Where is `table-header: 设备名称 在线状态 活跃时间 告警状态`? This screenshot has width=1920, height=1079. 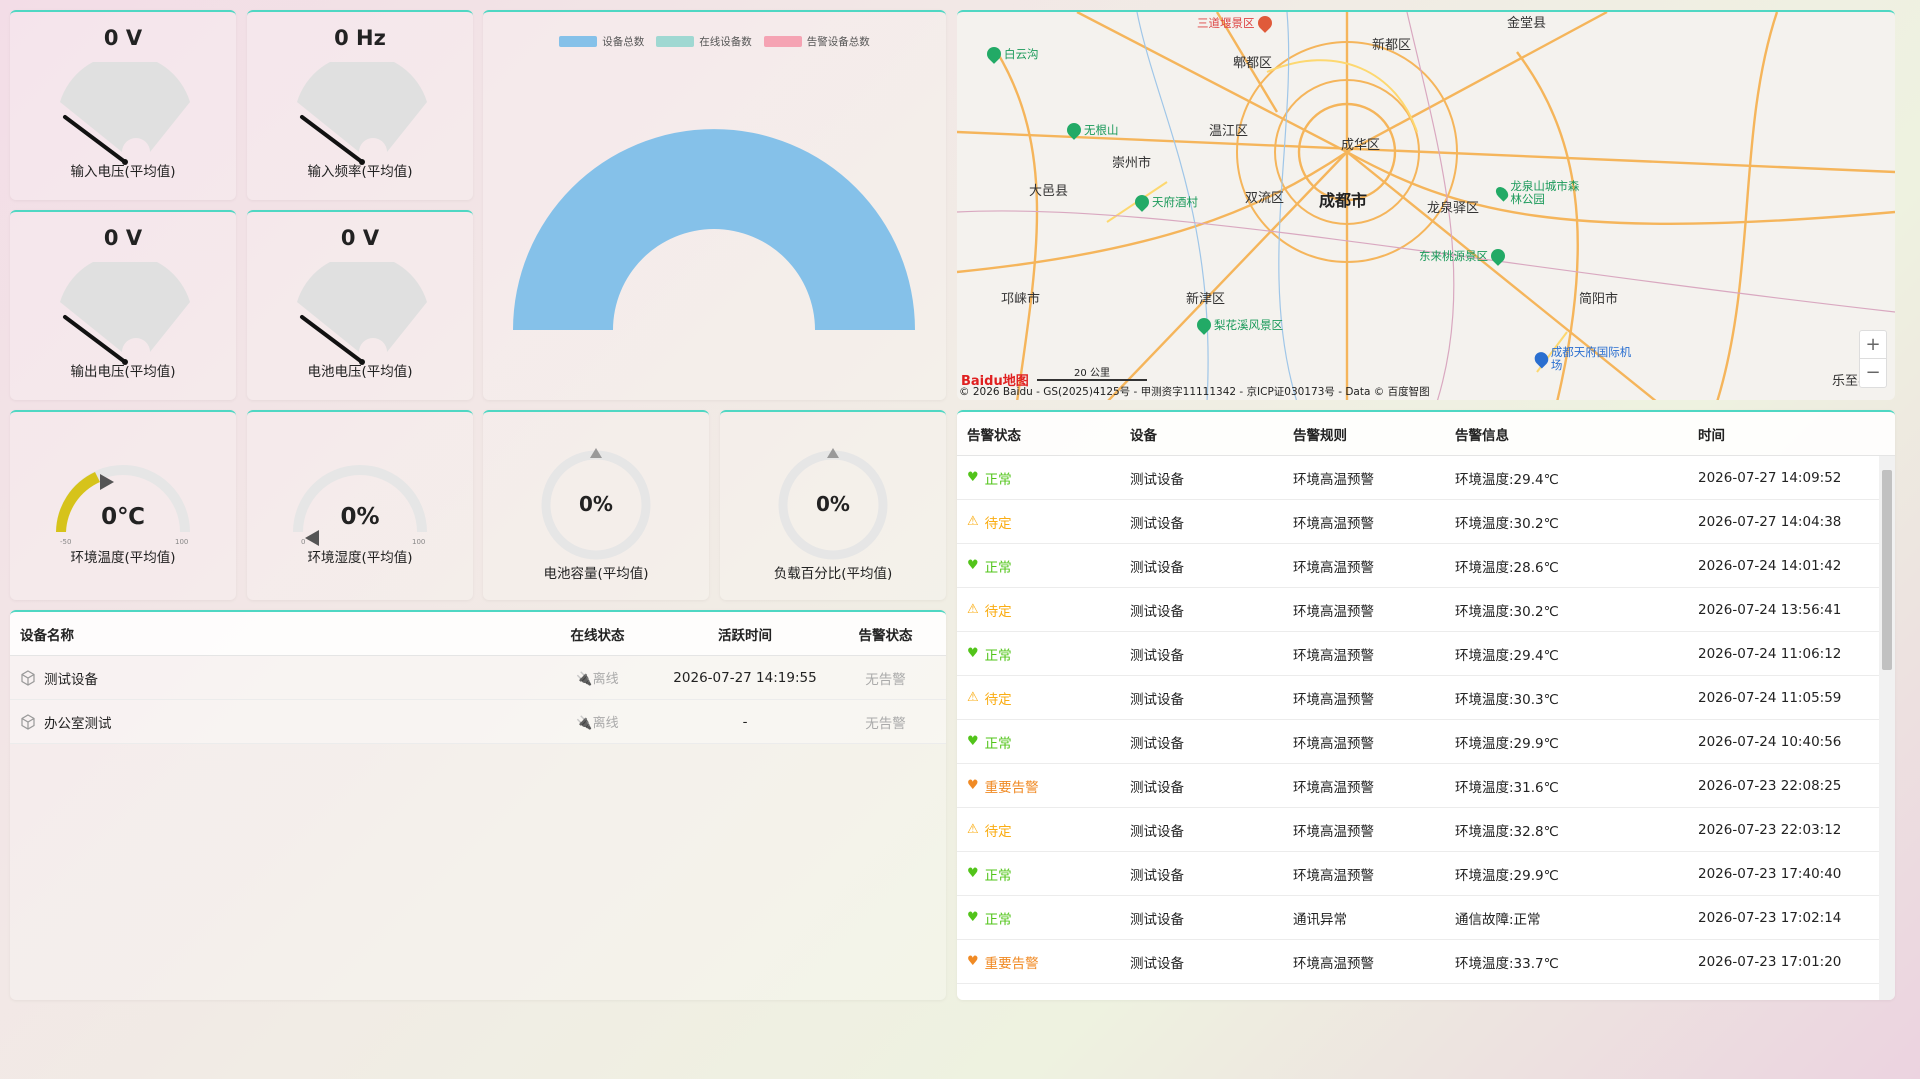 table-header: 设备名称 在线状态 活跃时间 告警状态 is located at coordinates (478, 634).